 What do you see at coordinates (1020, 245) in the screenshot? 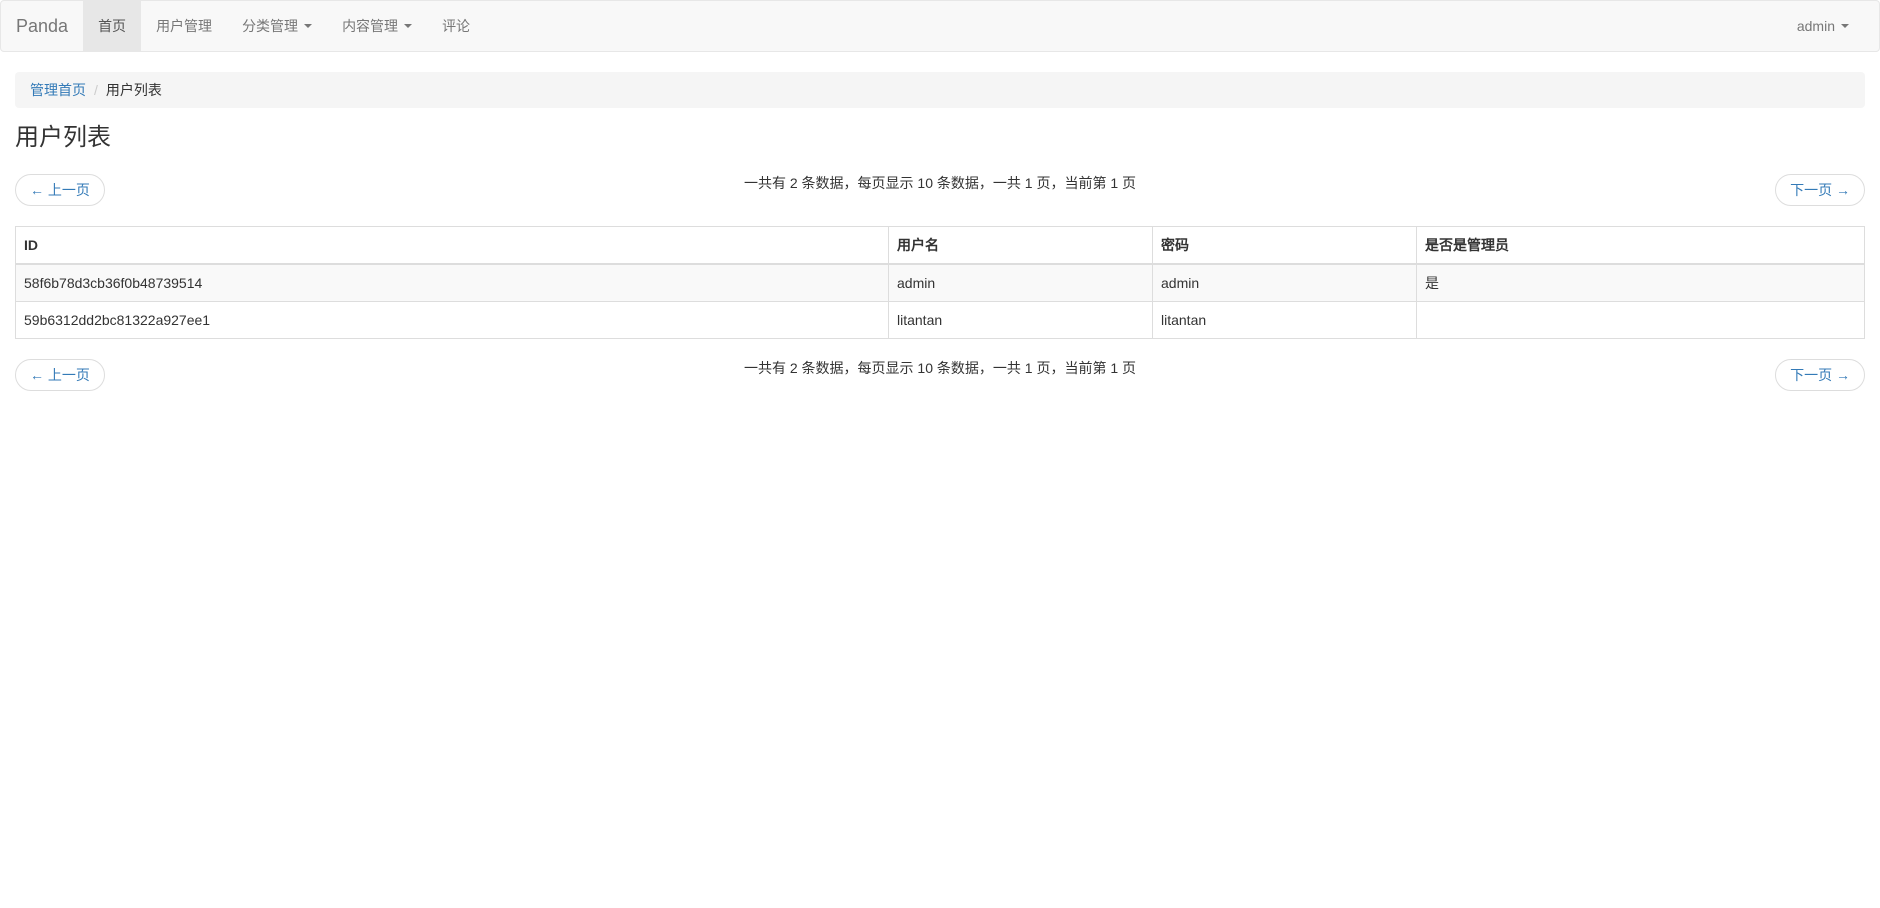
I see `column-header-username: 用户名` at bounding box center [1020, 245].